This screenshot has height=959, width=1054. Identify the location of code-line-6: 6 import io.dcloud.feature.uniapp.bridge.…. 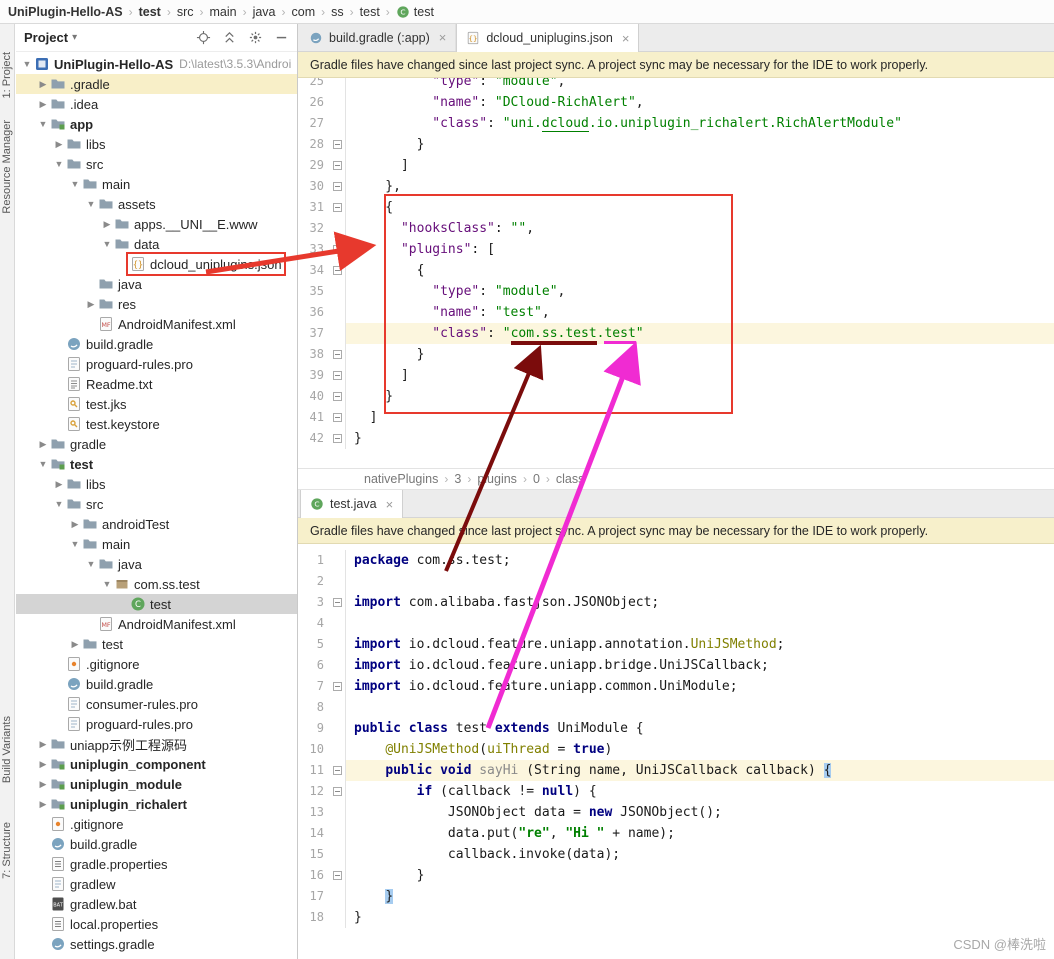
(676, 665).